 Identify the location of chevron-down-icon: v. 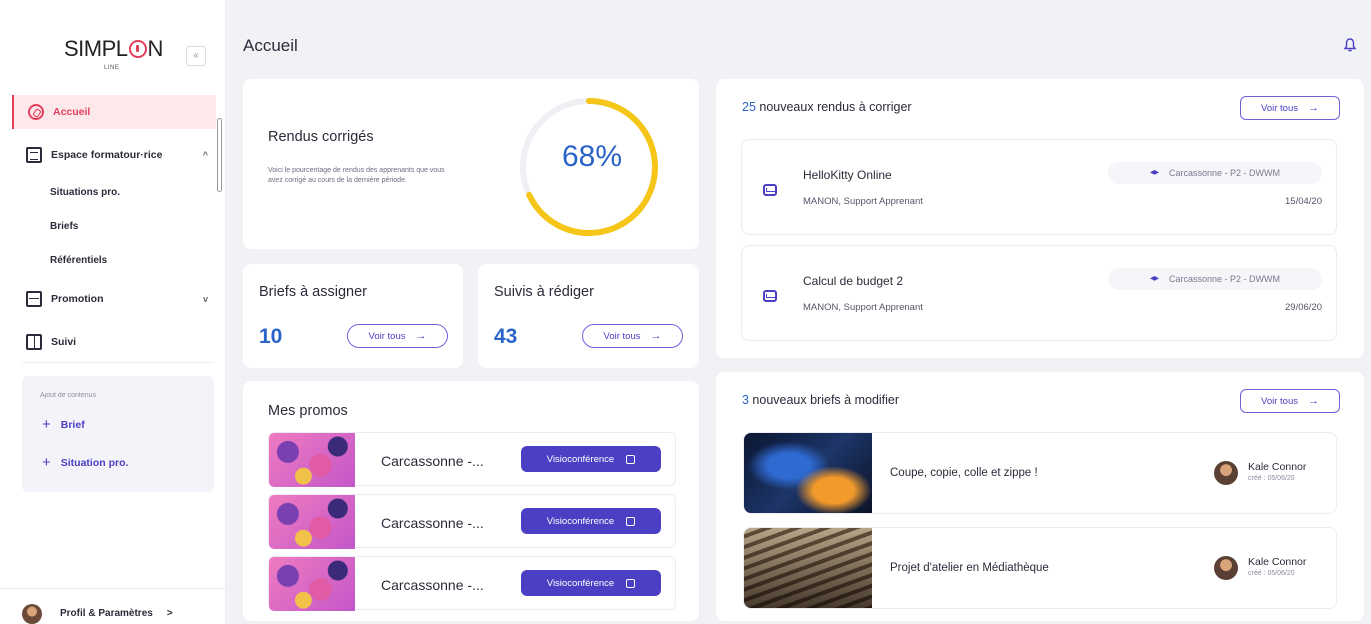
(205, 299).